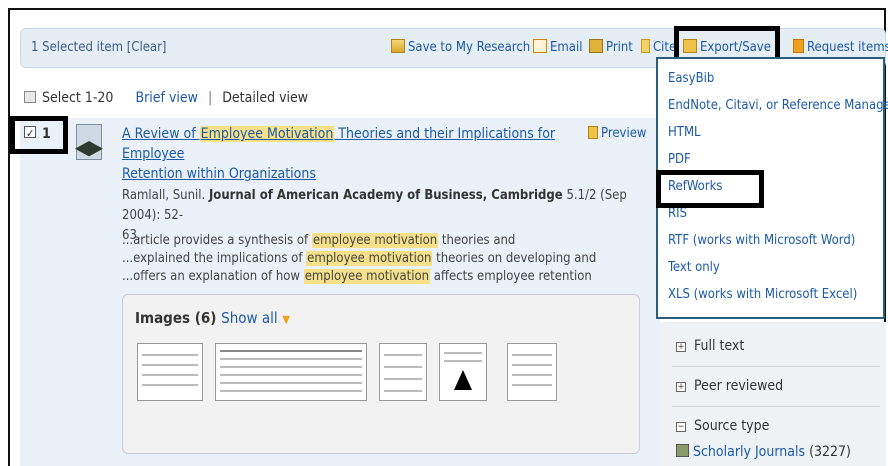  I want to click on email-label: Email, so click(566, 47).